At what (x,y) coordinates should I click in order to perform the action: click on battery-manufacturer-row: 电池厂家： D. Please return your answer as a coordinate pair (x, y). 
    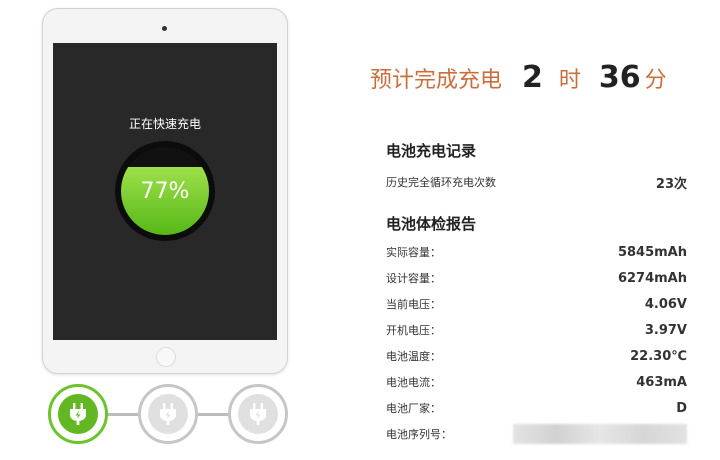
    Looking at the image, I should click on (536, 408).